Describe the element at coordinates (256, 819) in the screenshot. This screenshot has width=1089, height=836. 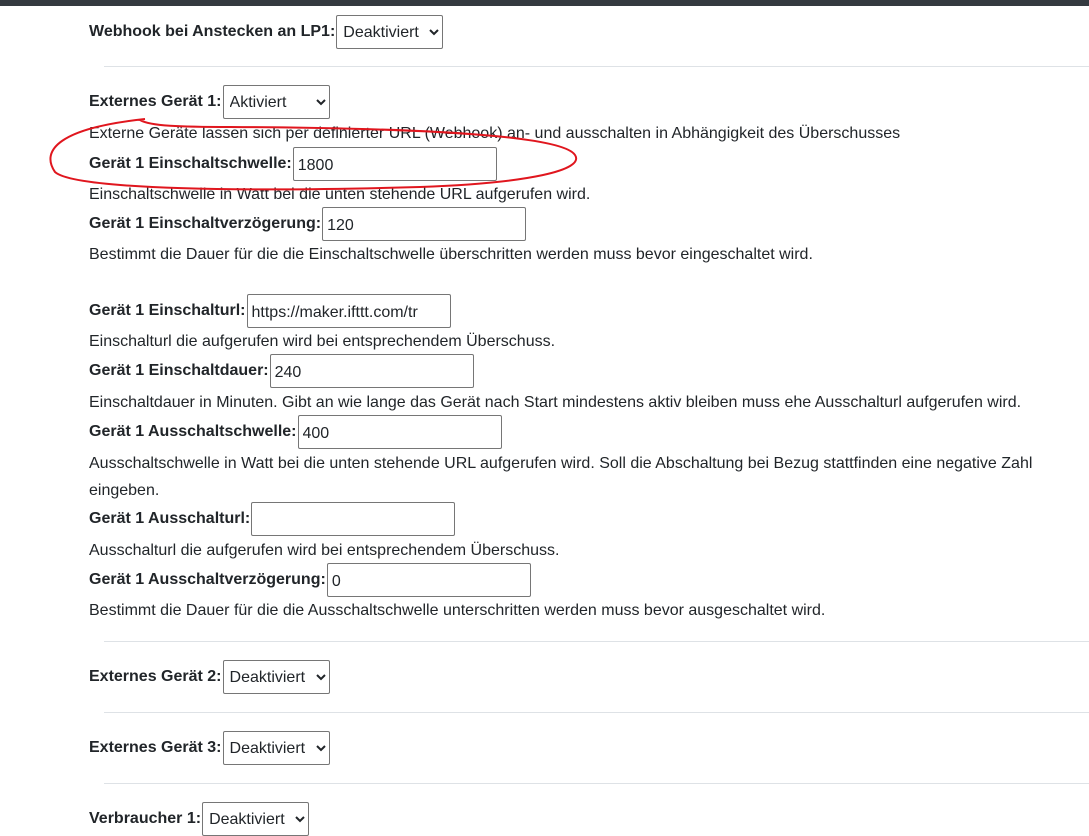
I see `verbraucher1-select: Deaktiviert` at that location.